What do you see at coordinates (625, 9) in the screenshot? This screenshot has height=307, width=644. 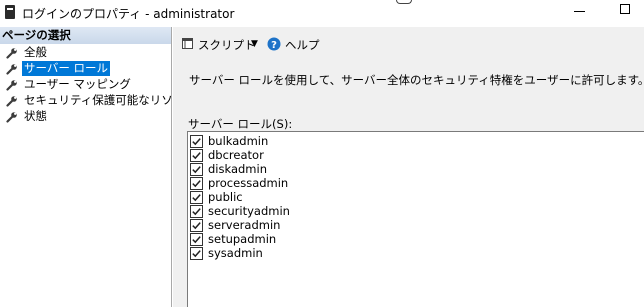 I see `maximize-button` at bounding box center [625, 9].